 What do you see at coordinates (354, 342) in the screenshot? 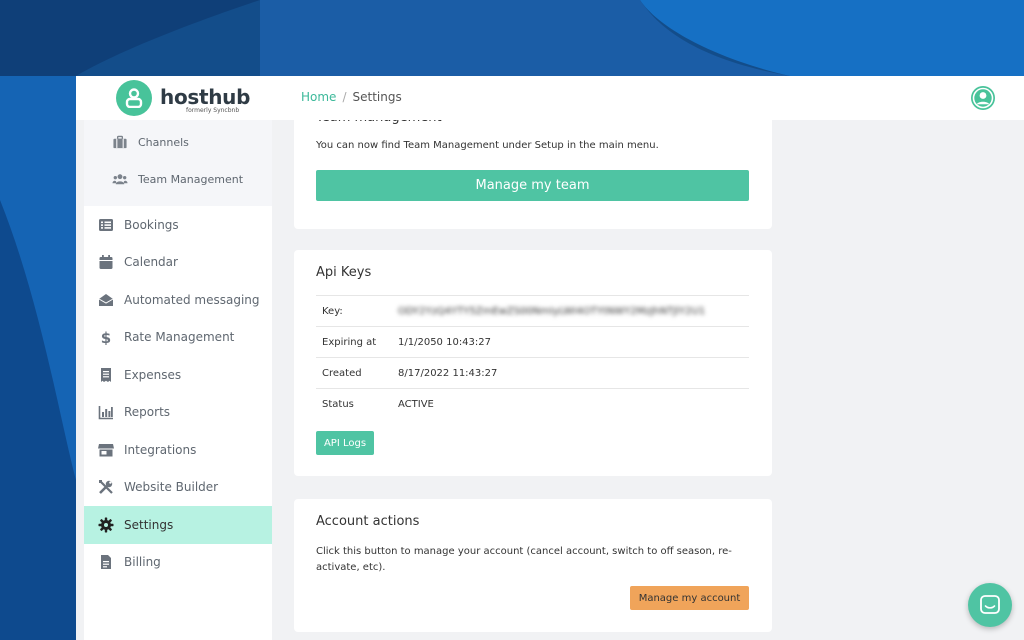
I see `expiring-label: Expiring at` at bounding box center [354, 342].